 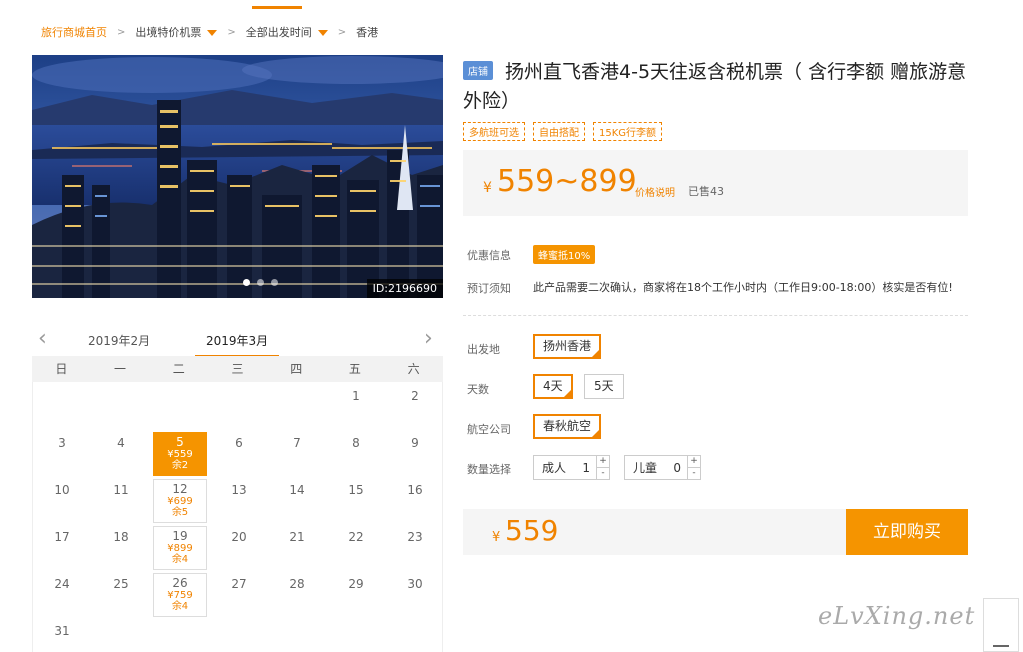 What do you see at coordinates (415, 545) in the screenshot?
I see `calendar-day: 23` at bounding box center [415, 545].